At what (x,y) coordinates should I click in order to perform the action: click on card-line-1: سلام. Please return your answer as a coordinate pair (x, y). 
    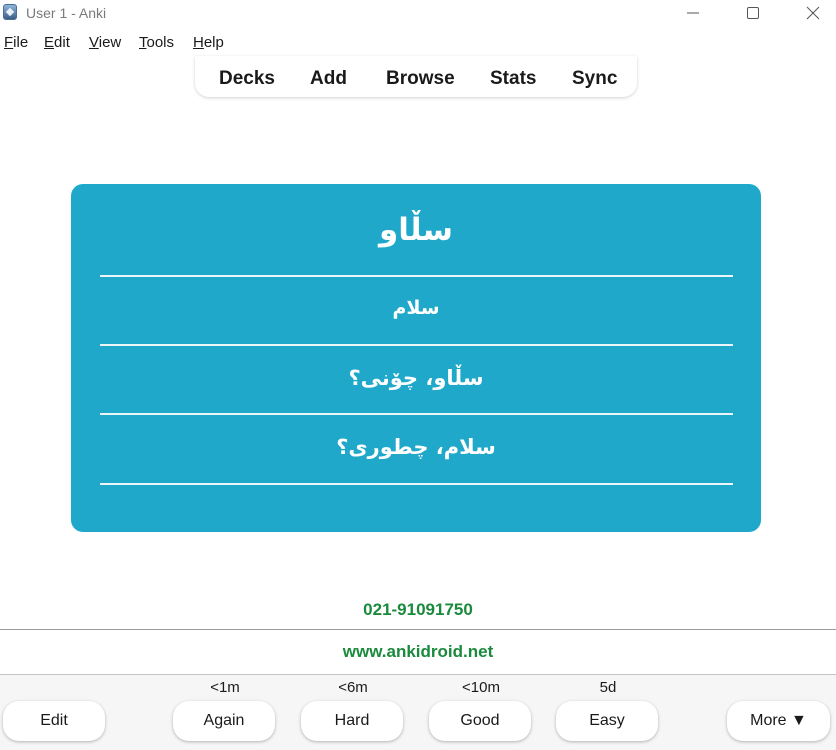
    Looking at the image, I should click on (416, 308).